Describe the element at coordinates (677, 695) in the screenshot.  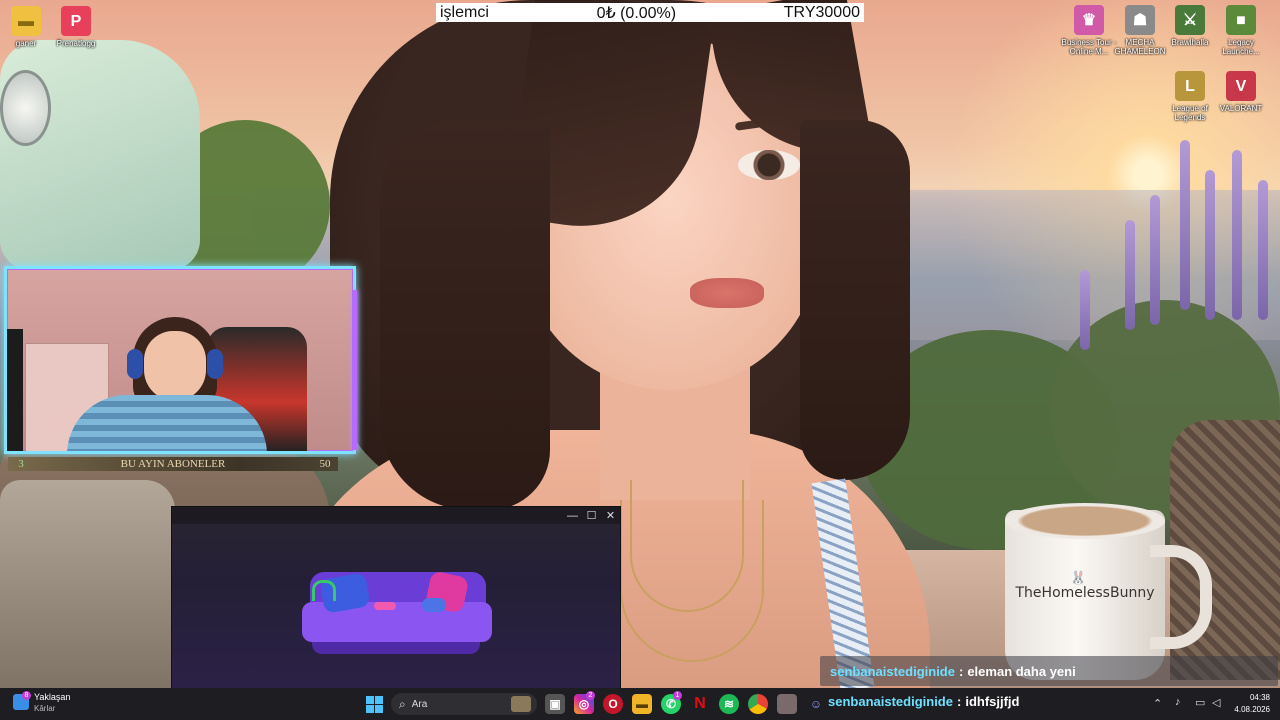
I see `whatsapp-badge: 1` at that location.